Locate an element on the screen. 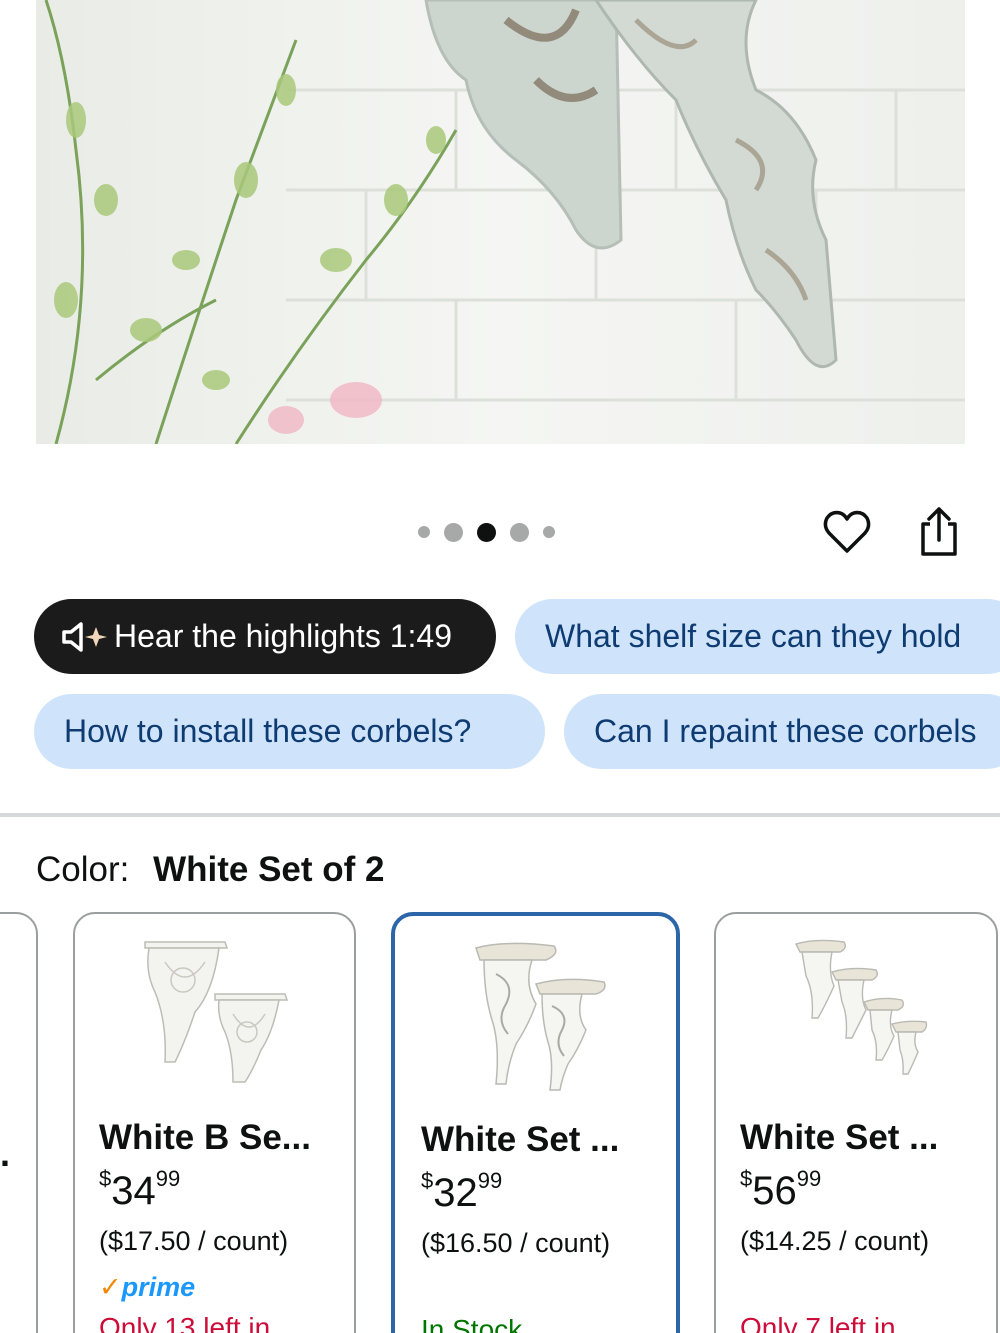  question-chip-label: How to install these corbels? is located at coordinates (268, 731).